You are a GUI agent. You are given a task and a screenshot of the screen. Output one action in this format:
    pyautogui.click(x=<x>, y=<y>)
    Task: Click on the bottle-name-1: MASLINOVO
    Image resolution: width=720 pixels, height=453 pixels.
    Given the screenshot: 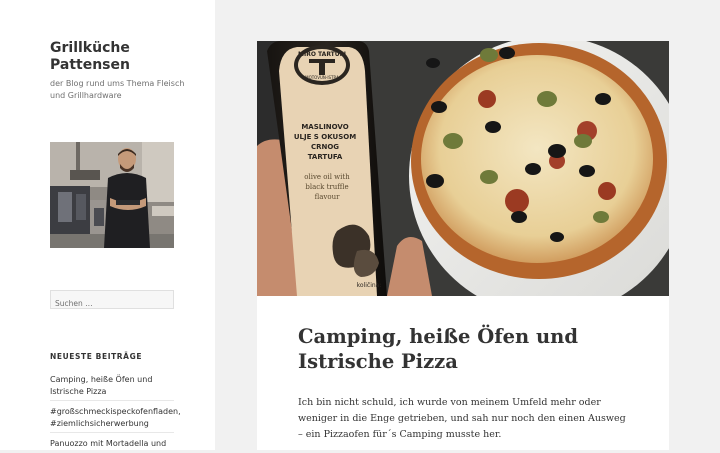 What is the action you would take?
    pyautogui.click(x=324, y=127)
    